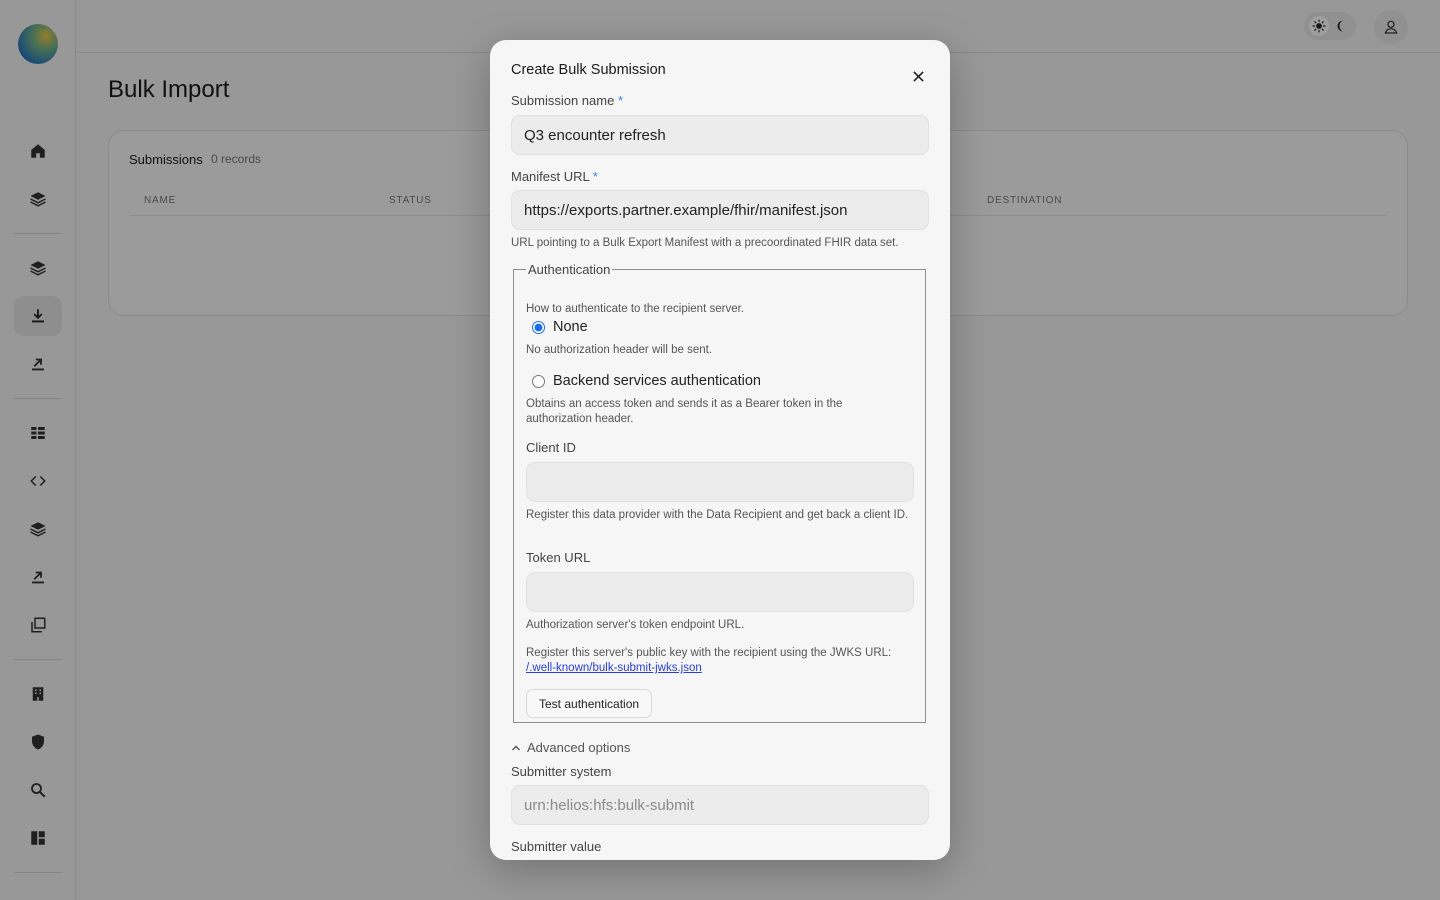 The image size is (1440, 900). I want to click on advanced-options-label: Advanced options, so click(579, 747).